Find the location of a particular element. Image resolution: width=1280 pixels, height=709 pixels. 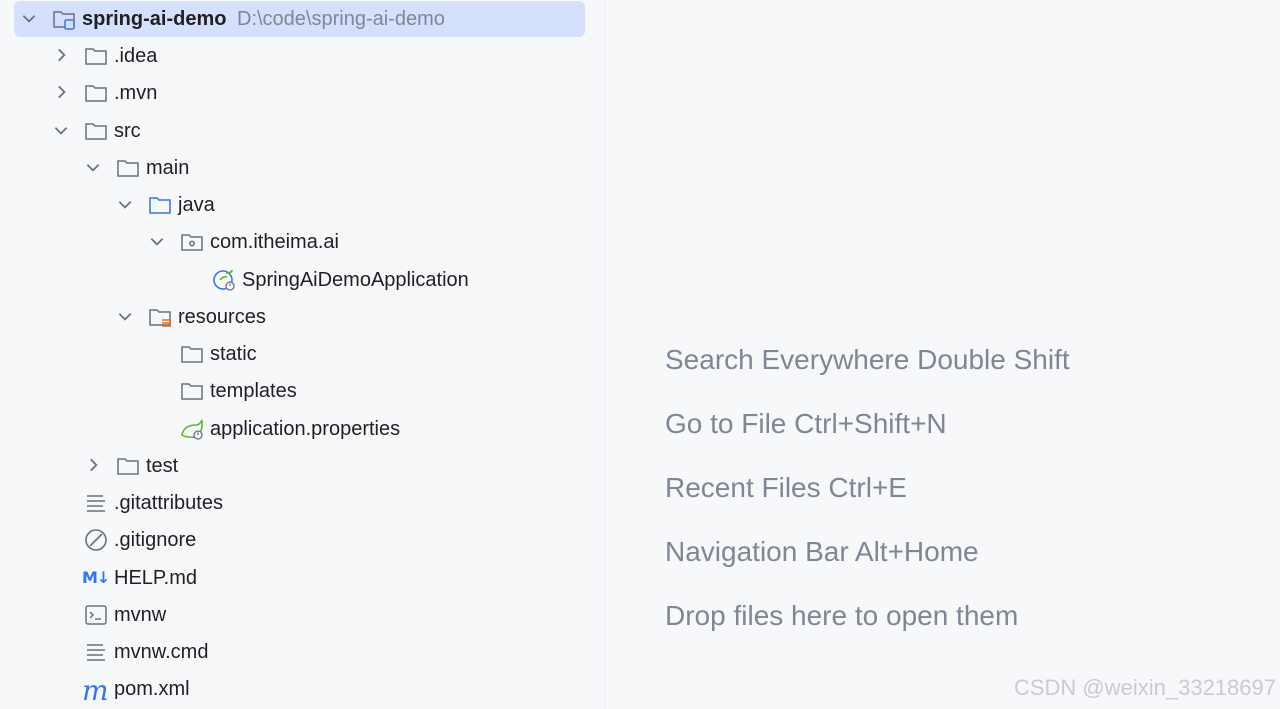

hint-navigation-bar: Navigation Bar Alt+Home is located at coordinates (822, 551).